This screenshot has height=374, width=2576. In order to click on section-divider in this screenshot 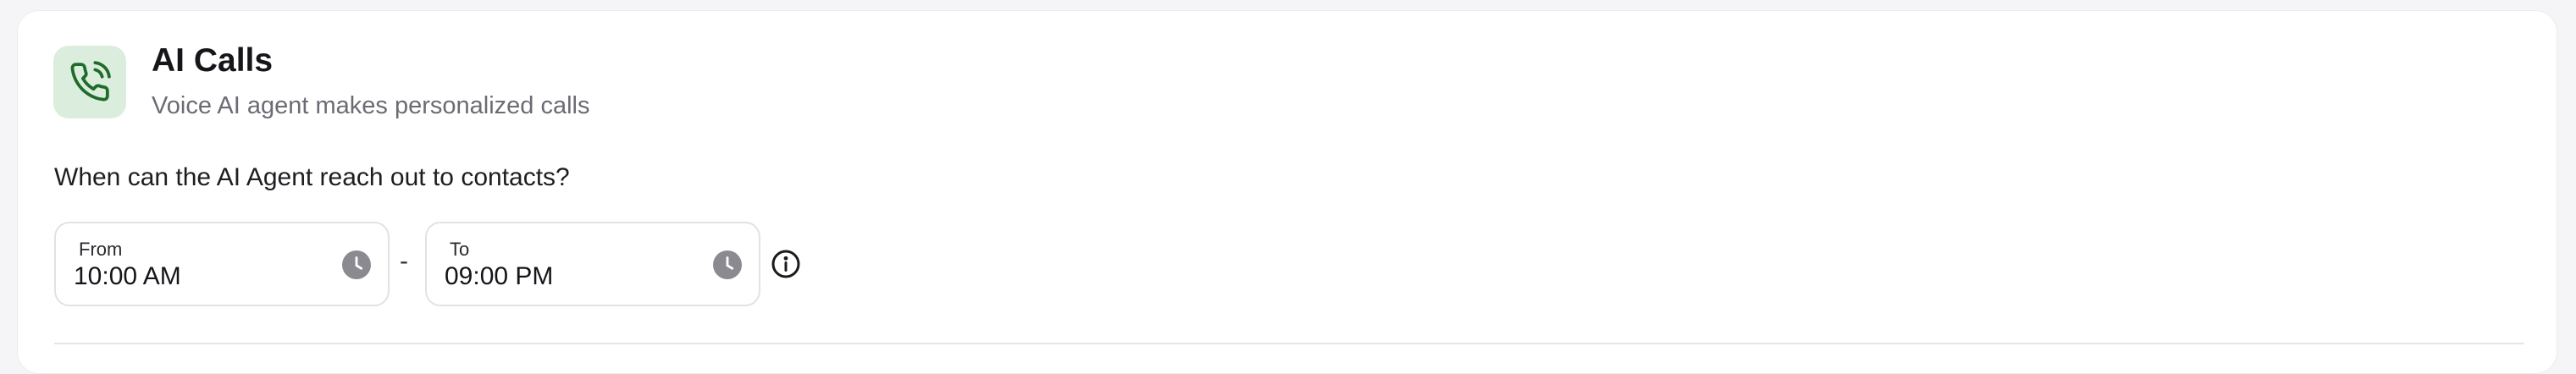, I will do `click(1289, 344)`.